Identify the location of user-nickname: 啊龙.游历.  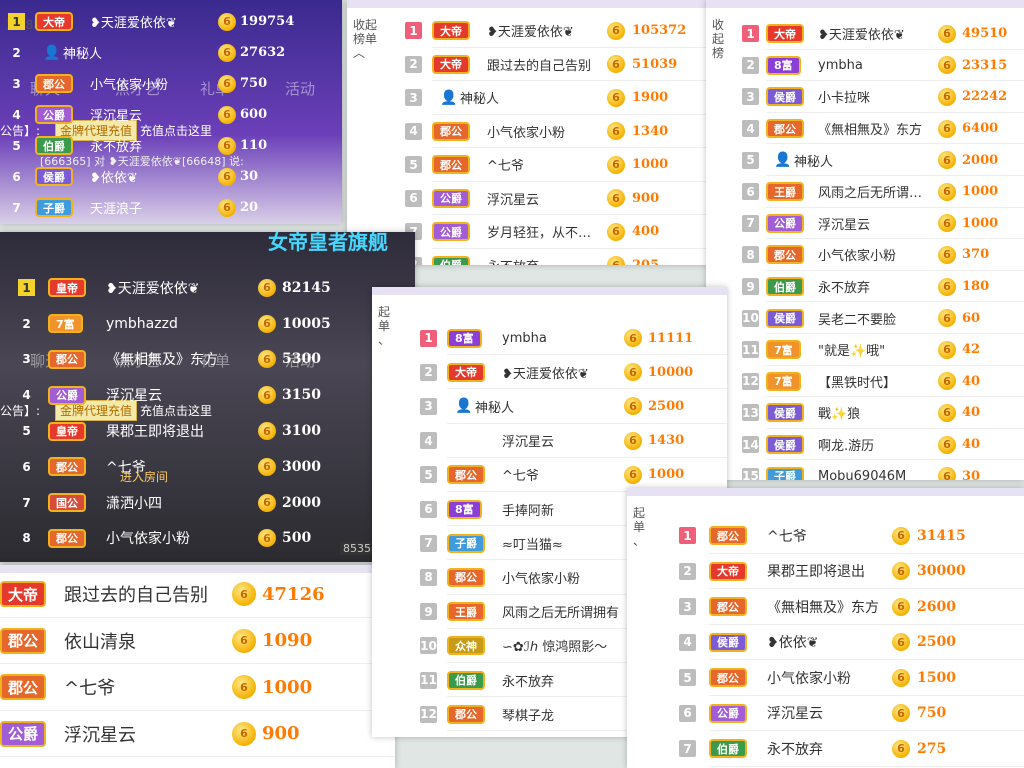
(876, 444).